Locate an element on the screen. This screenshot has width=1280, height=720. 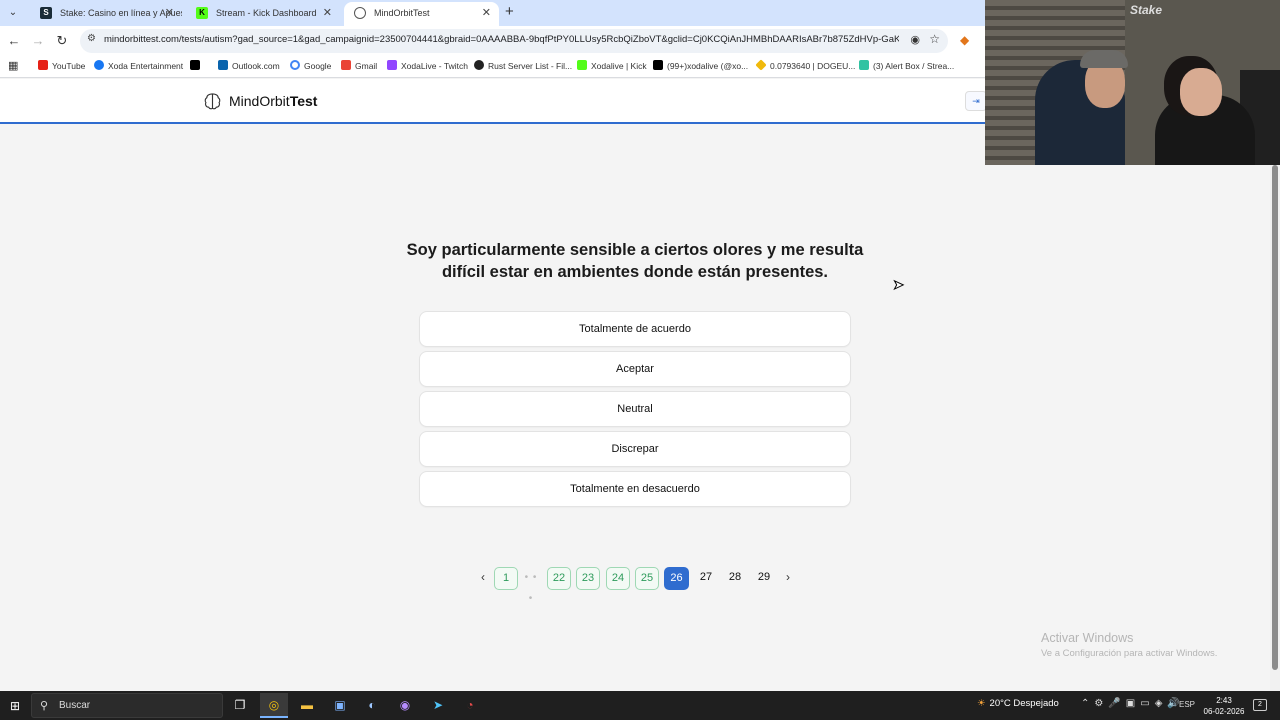
tiktok-icon is located at coordinates (658, 65).